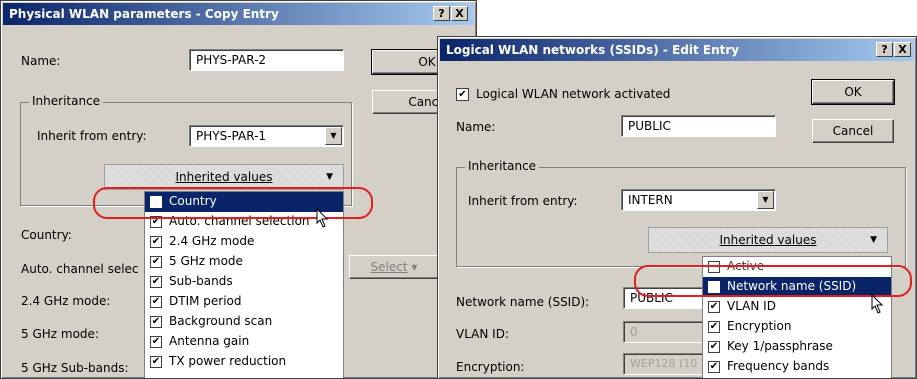 The height and width of the screenshot is (379, 917). Describe the element at coordinates (244, 262) in the screenshot. I see `menu-item-5ghz-mode: ✔ 5 GHz mode` at that location.